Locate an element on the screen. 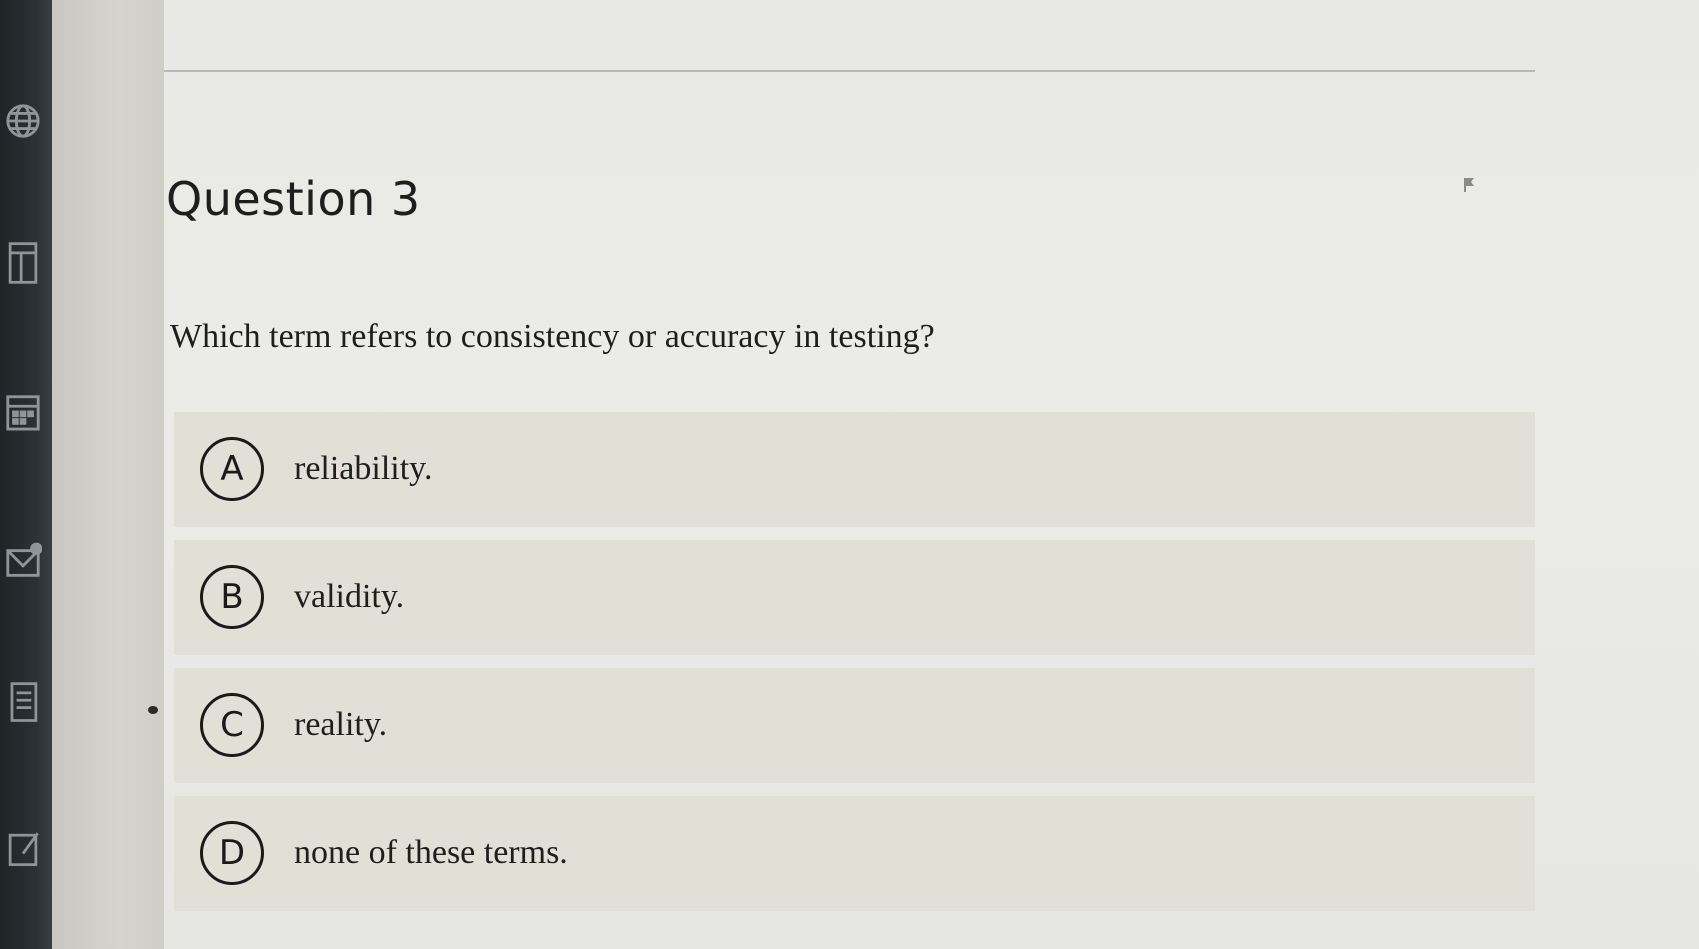 This screenshot has height=949, width=1699. option-letter: D is located at coordinates (232, 853).